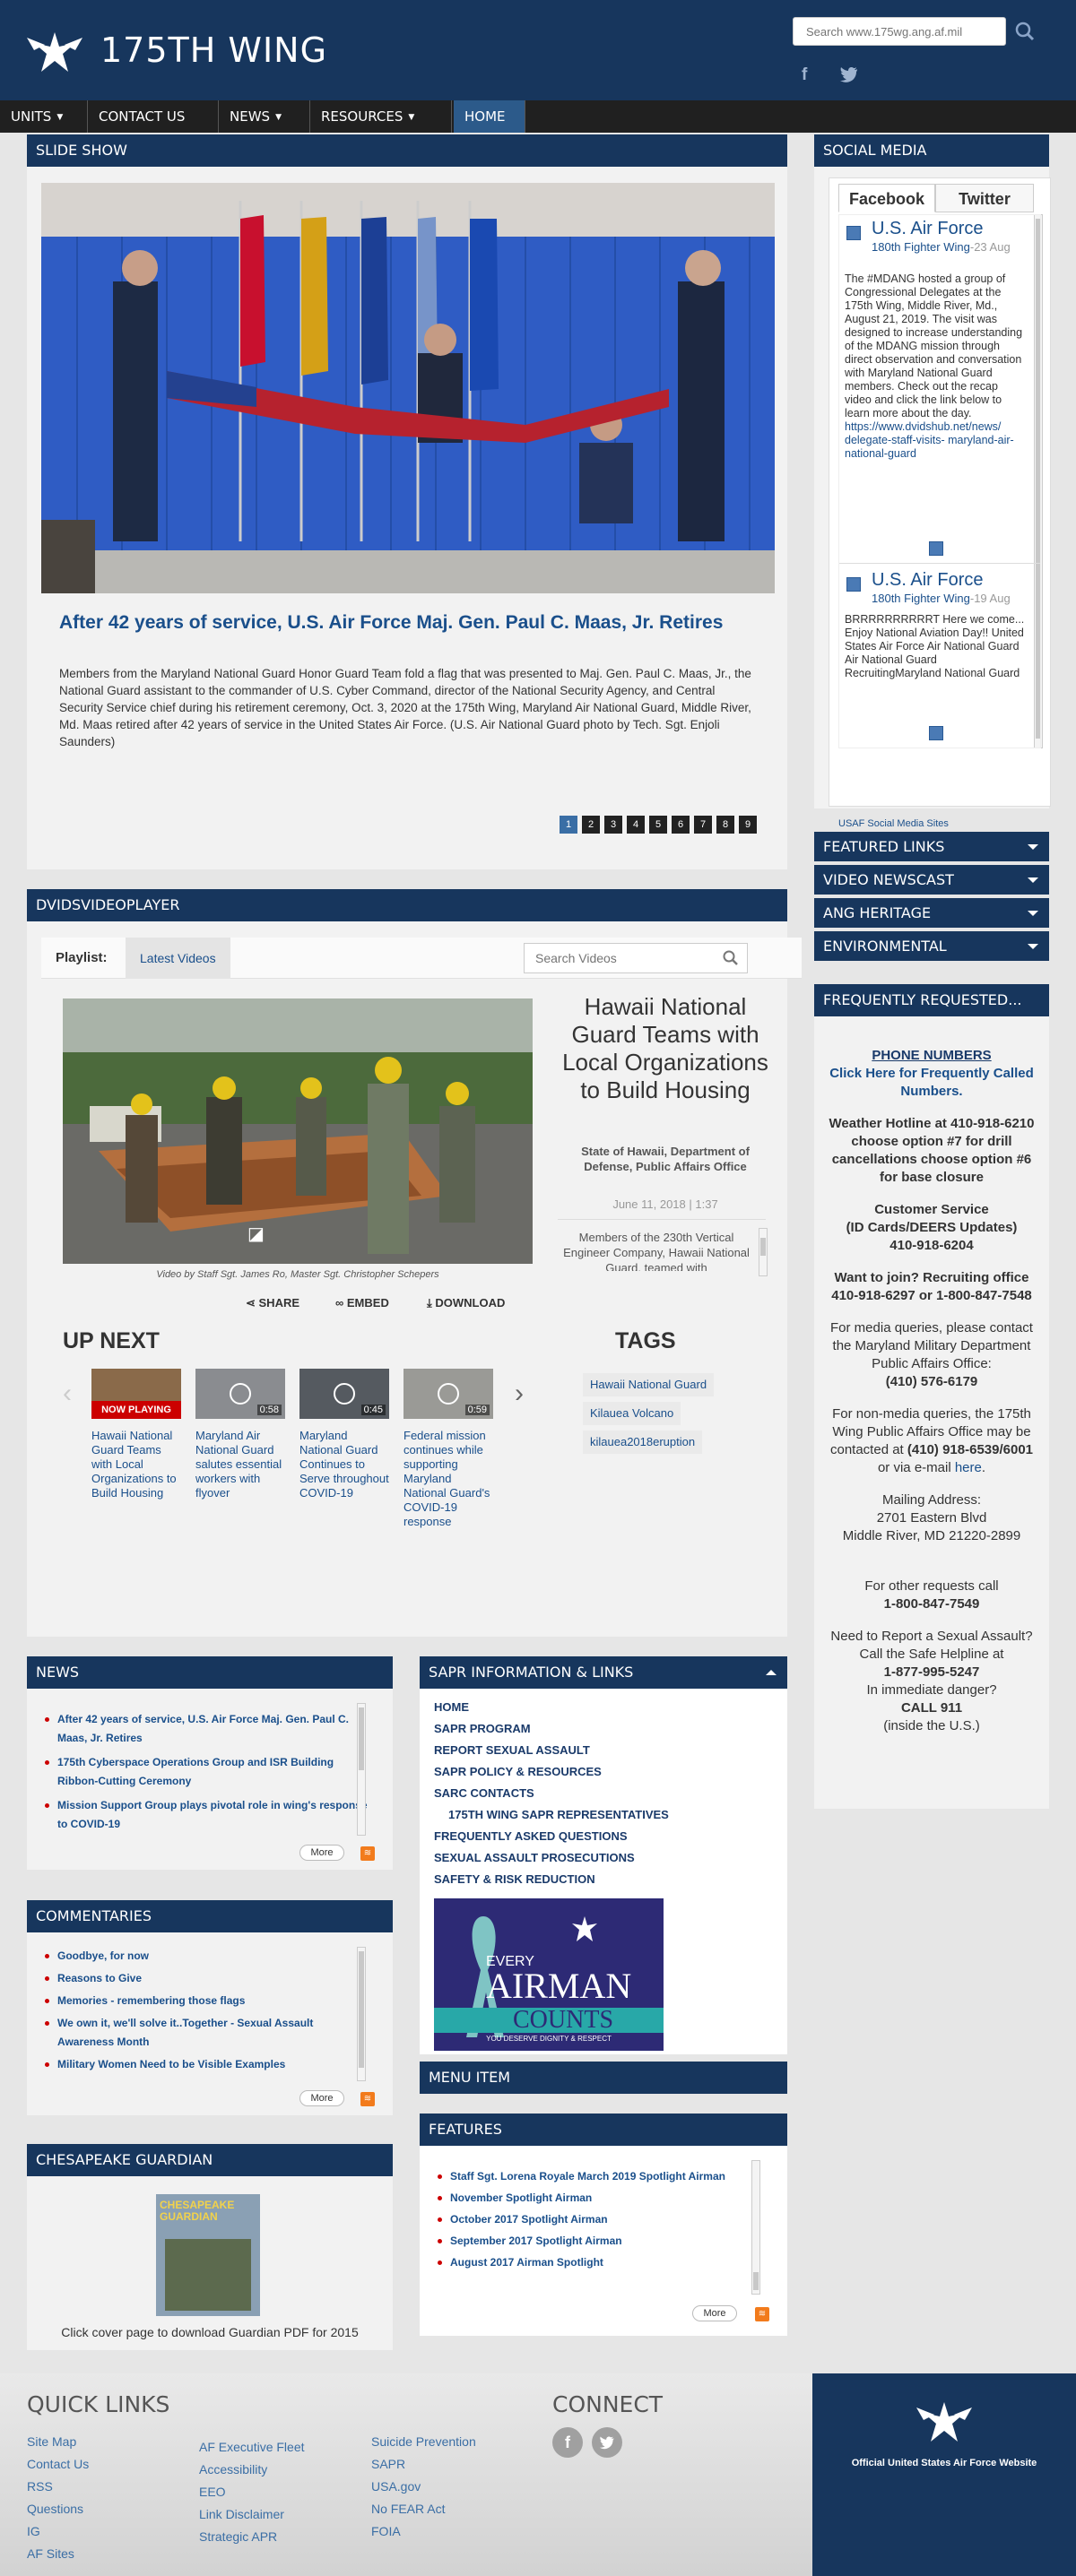 The height and width of the screenshot is (2576, 1076). I want to click on post-source-name: 180th Fighter Wing, so click(921, 247).